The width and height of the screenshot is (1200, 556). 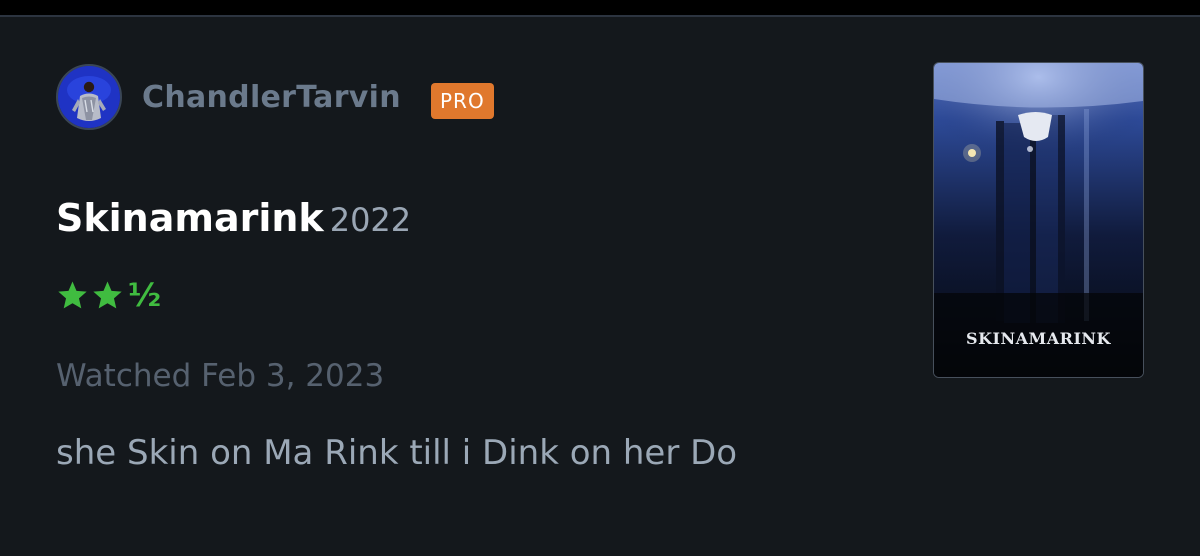 I want to click on half-star: ½, so click(x=145, y=295).